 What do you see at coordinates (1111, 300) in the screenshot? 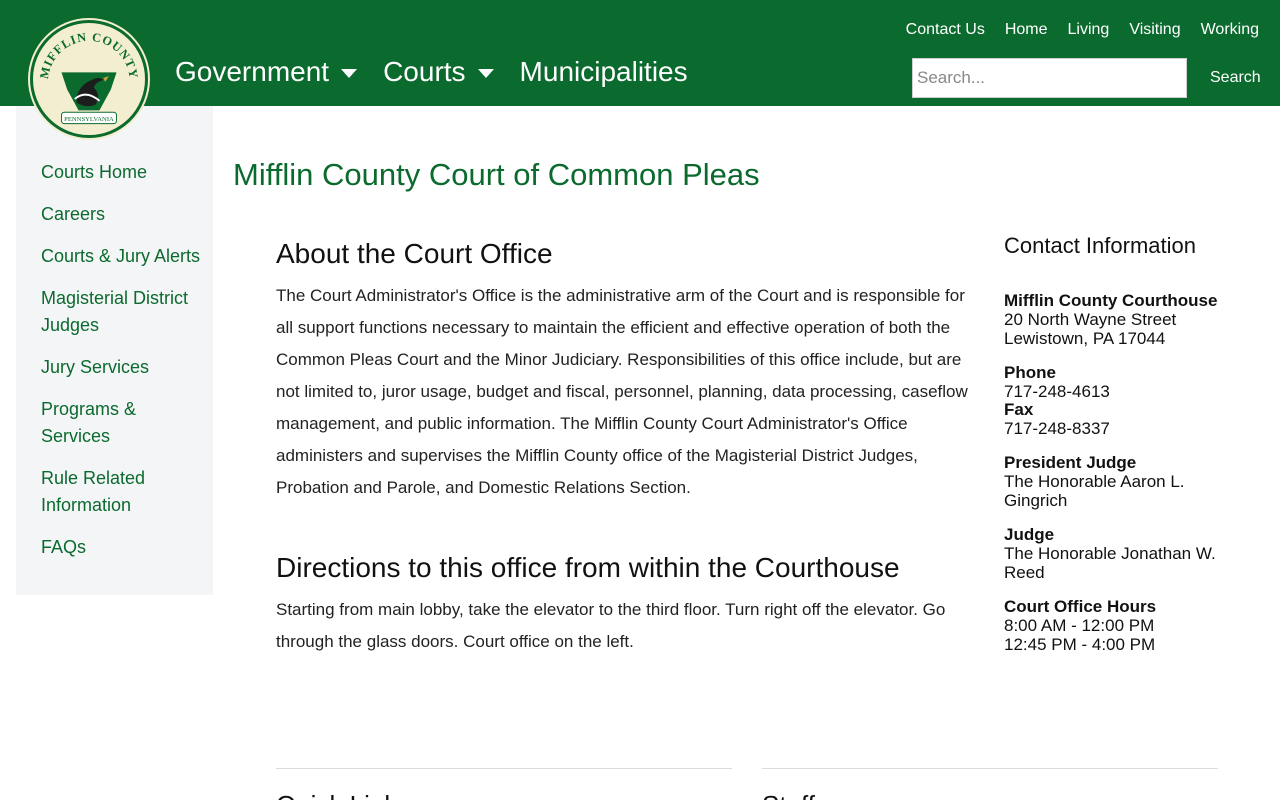
I see `location-label: Mifflin County Courthouse` at bounding box center [1111, 300].